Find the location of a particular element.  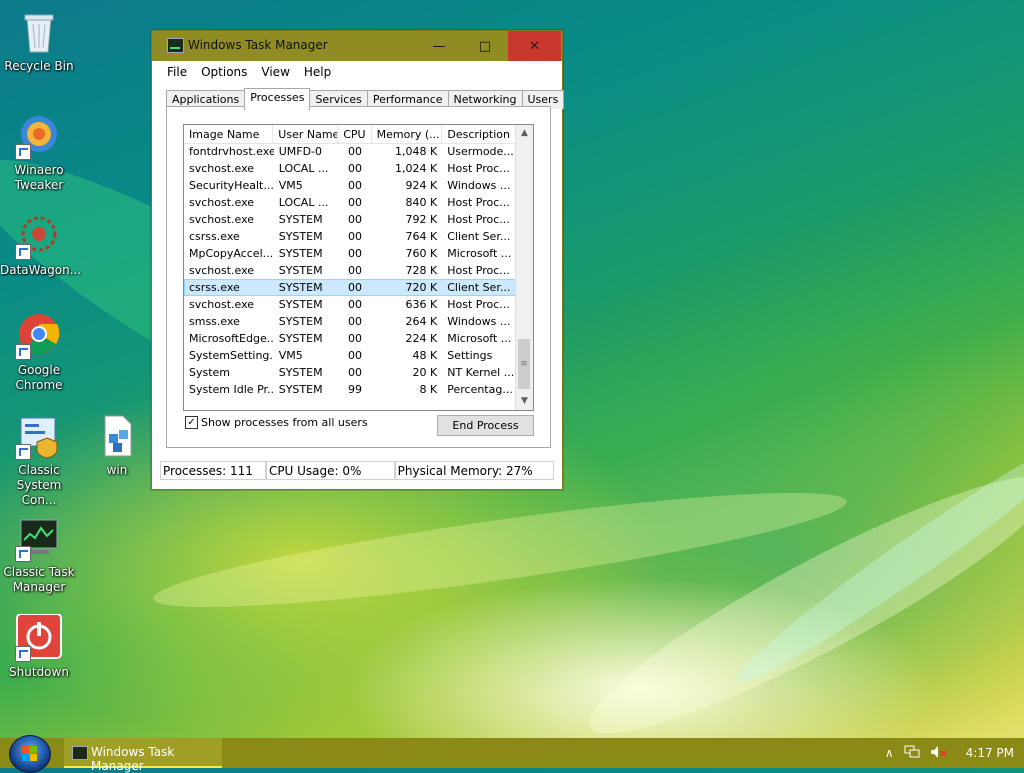

windows-logo-icon is located at coordinates (29, 753).